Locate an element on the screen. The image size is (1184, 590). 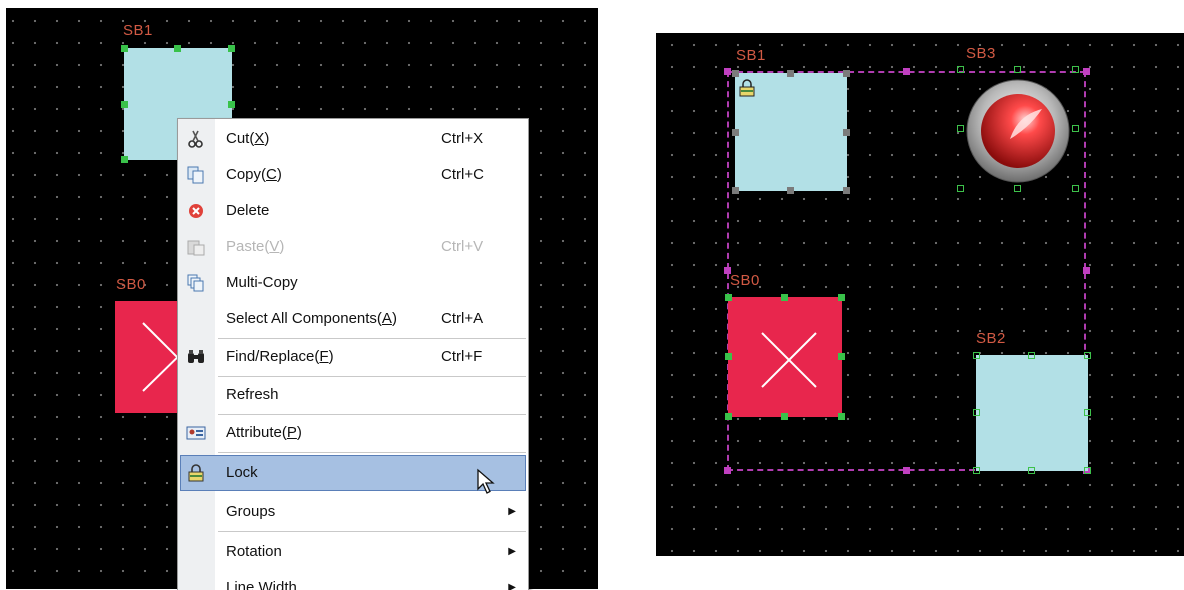
menu-item-find-replace: Find/Replace(F) Ctrl+F is located at coordinates (353, 357).